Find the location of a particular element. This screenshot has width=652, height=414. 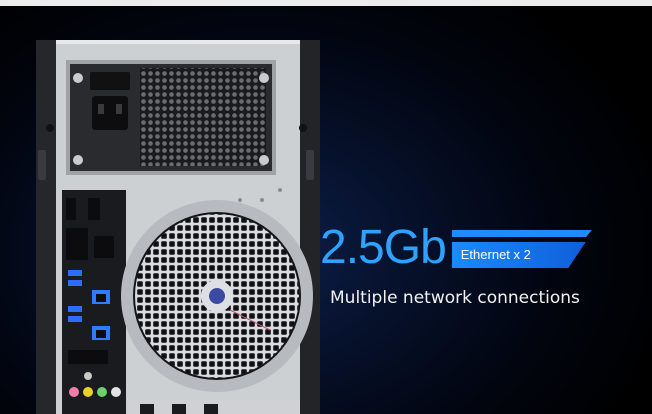

speed-headline: 2.5Gb Ethernet x 2 is located at coordinates (459, 247).